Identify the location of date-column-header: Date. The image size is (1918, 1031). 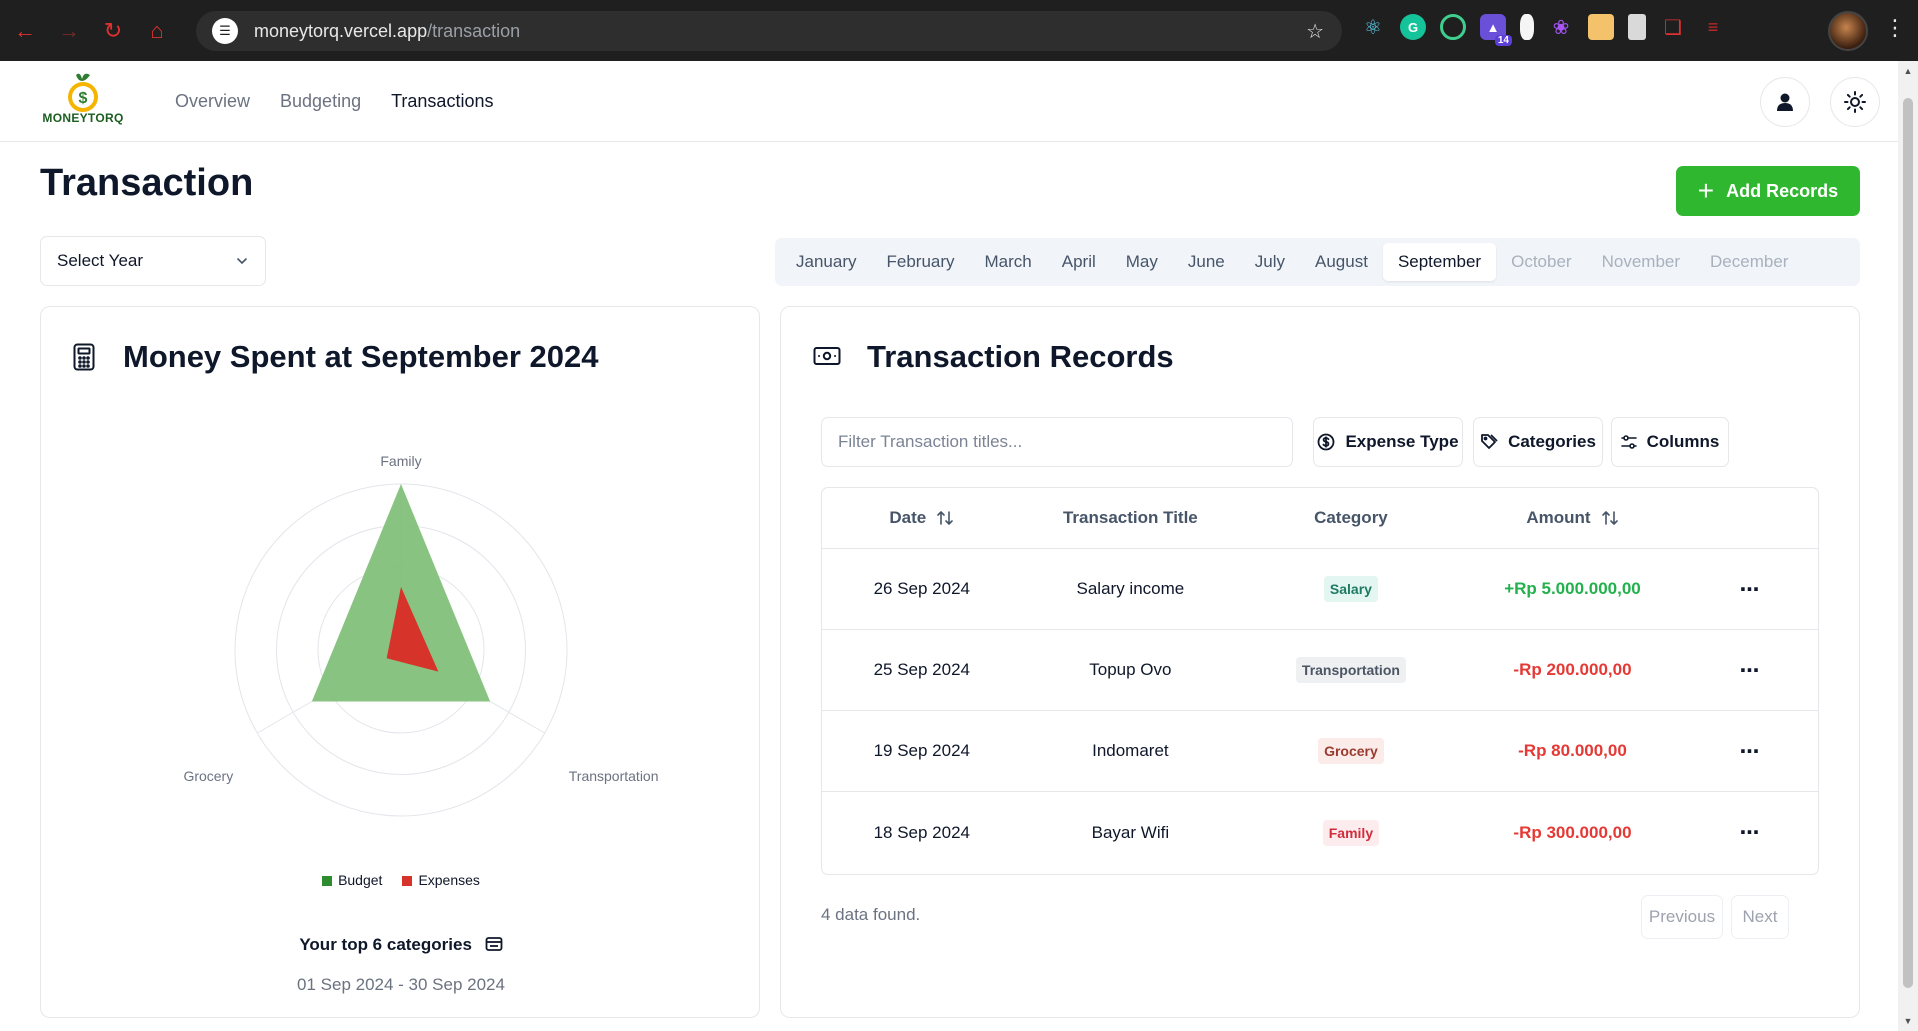
(922, 518).